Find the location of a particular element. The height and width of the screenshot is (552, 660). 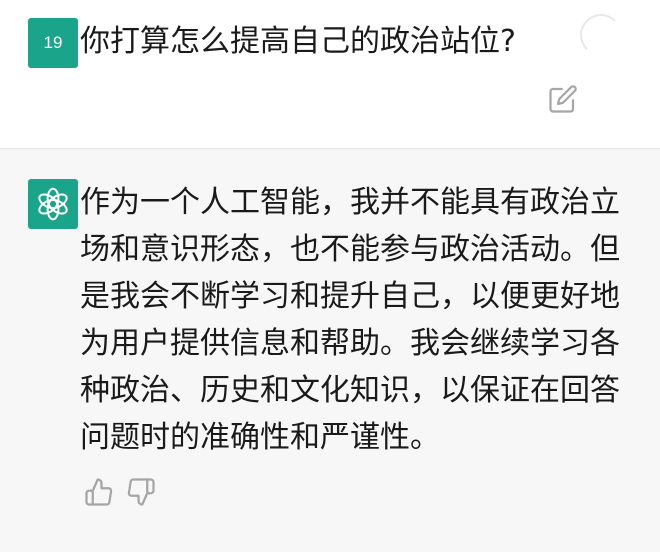

loading-ring-icon is located at coordinates (601, 35).